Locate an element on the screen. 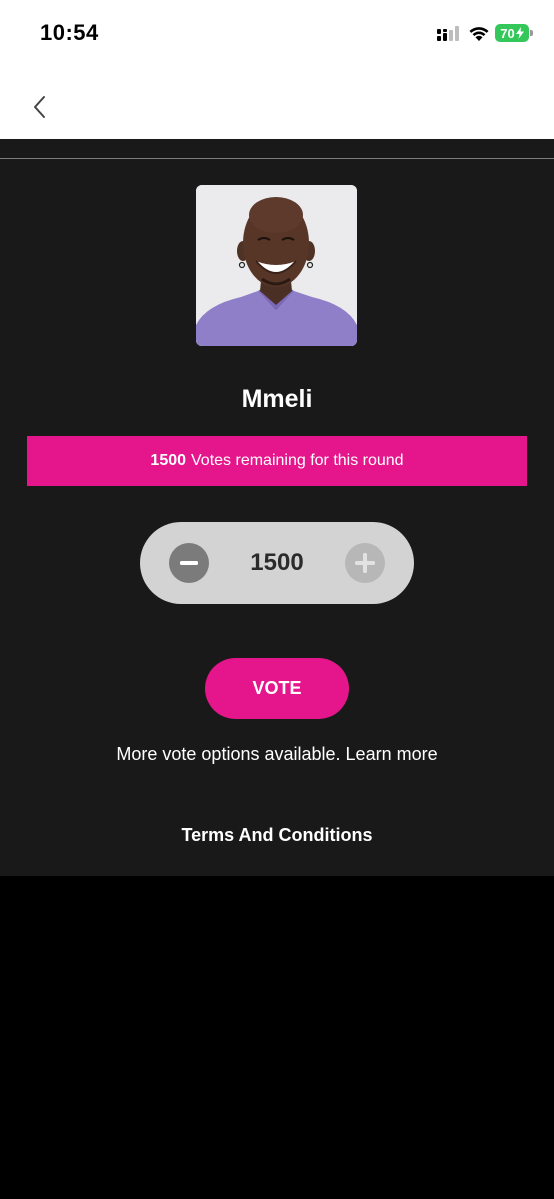  wifi-icon is located at coordinates (479, 34).